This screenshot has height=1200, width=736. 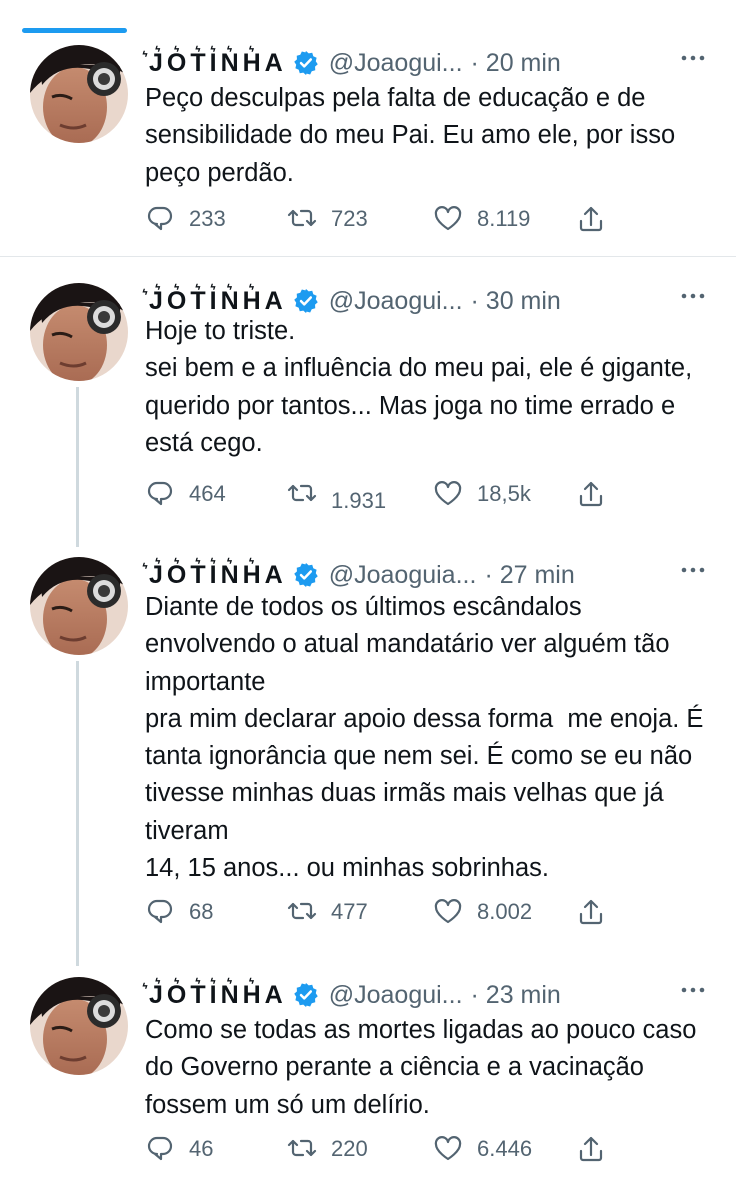 I want to click on like-count: 18,5k, so click(x=504, y=493).